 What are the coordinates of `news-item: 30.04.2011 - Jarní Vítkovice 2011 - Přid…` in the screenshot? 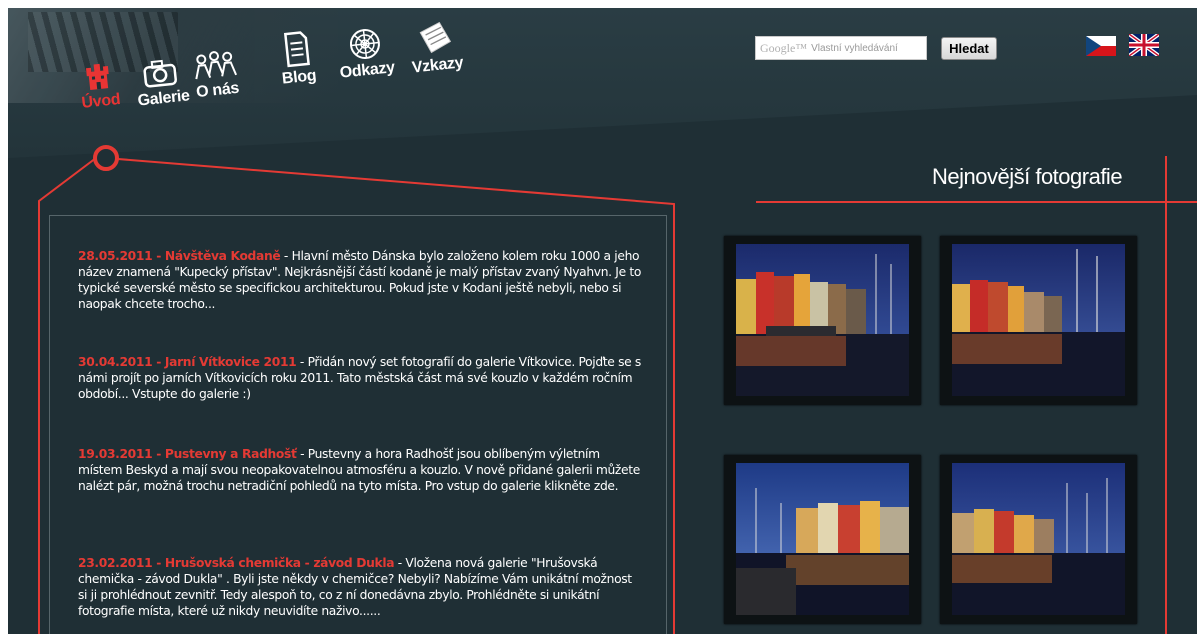 It's located at (360, 378).